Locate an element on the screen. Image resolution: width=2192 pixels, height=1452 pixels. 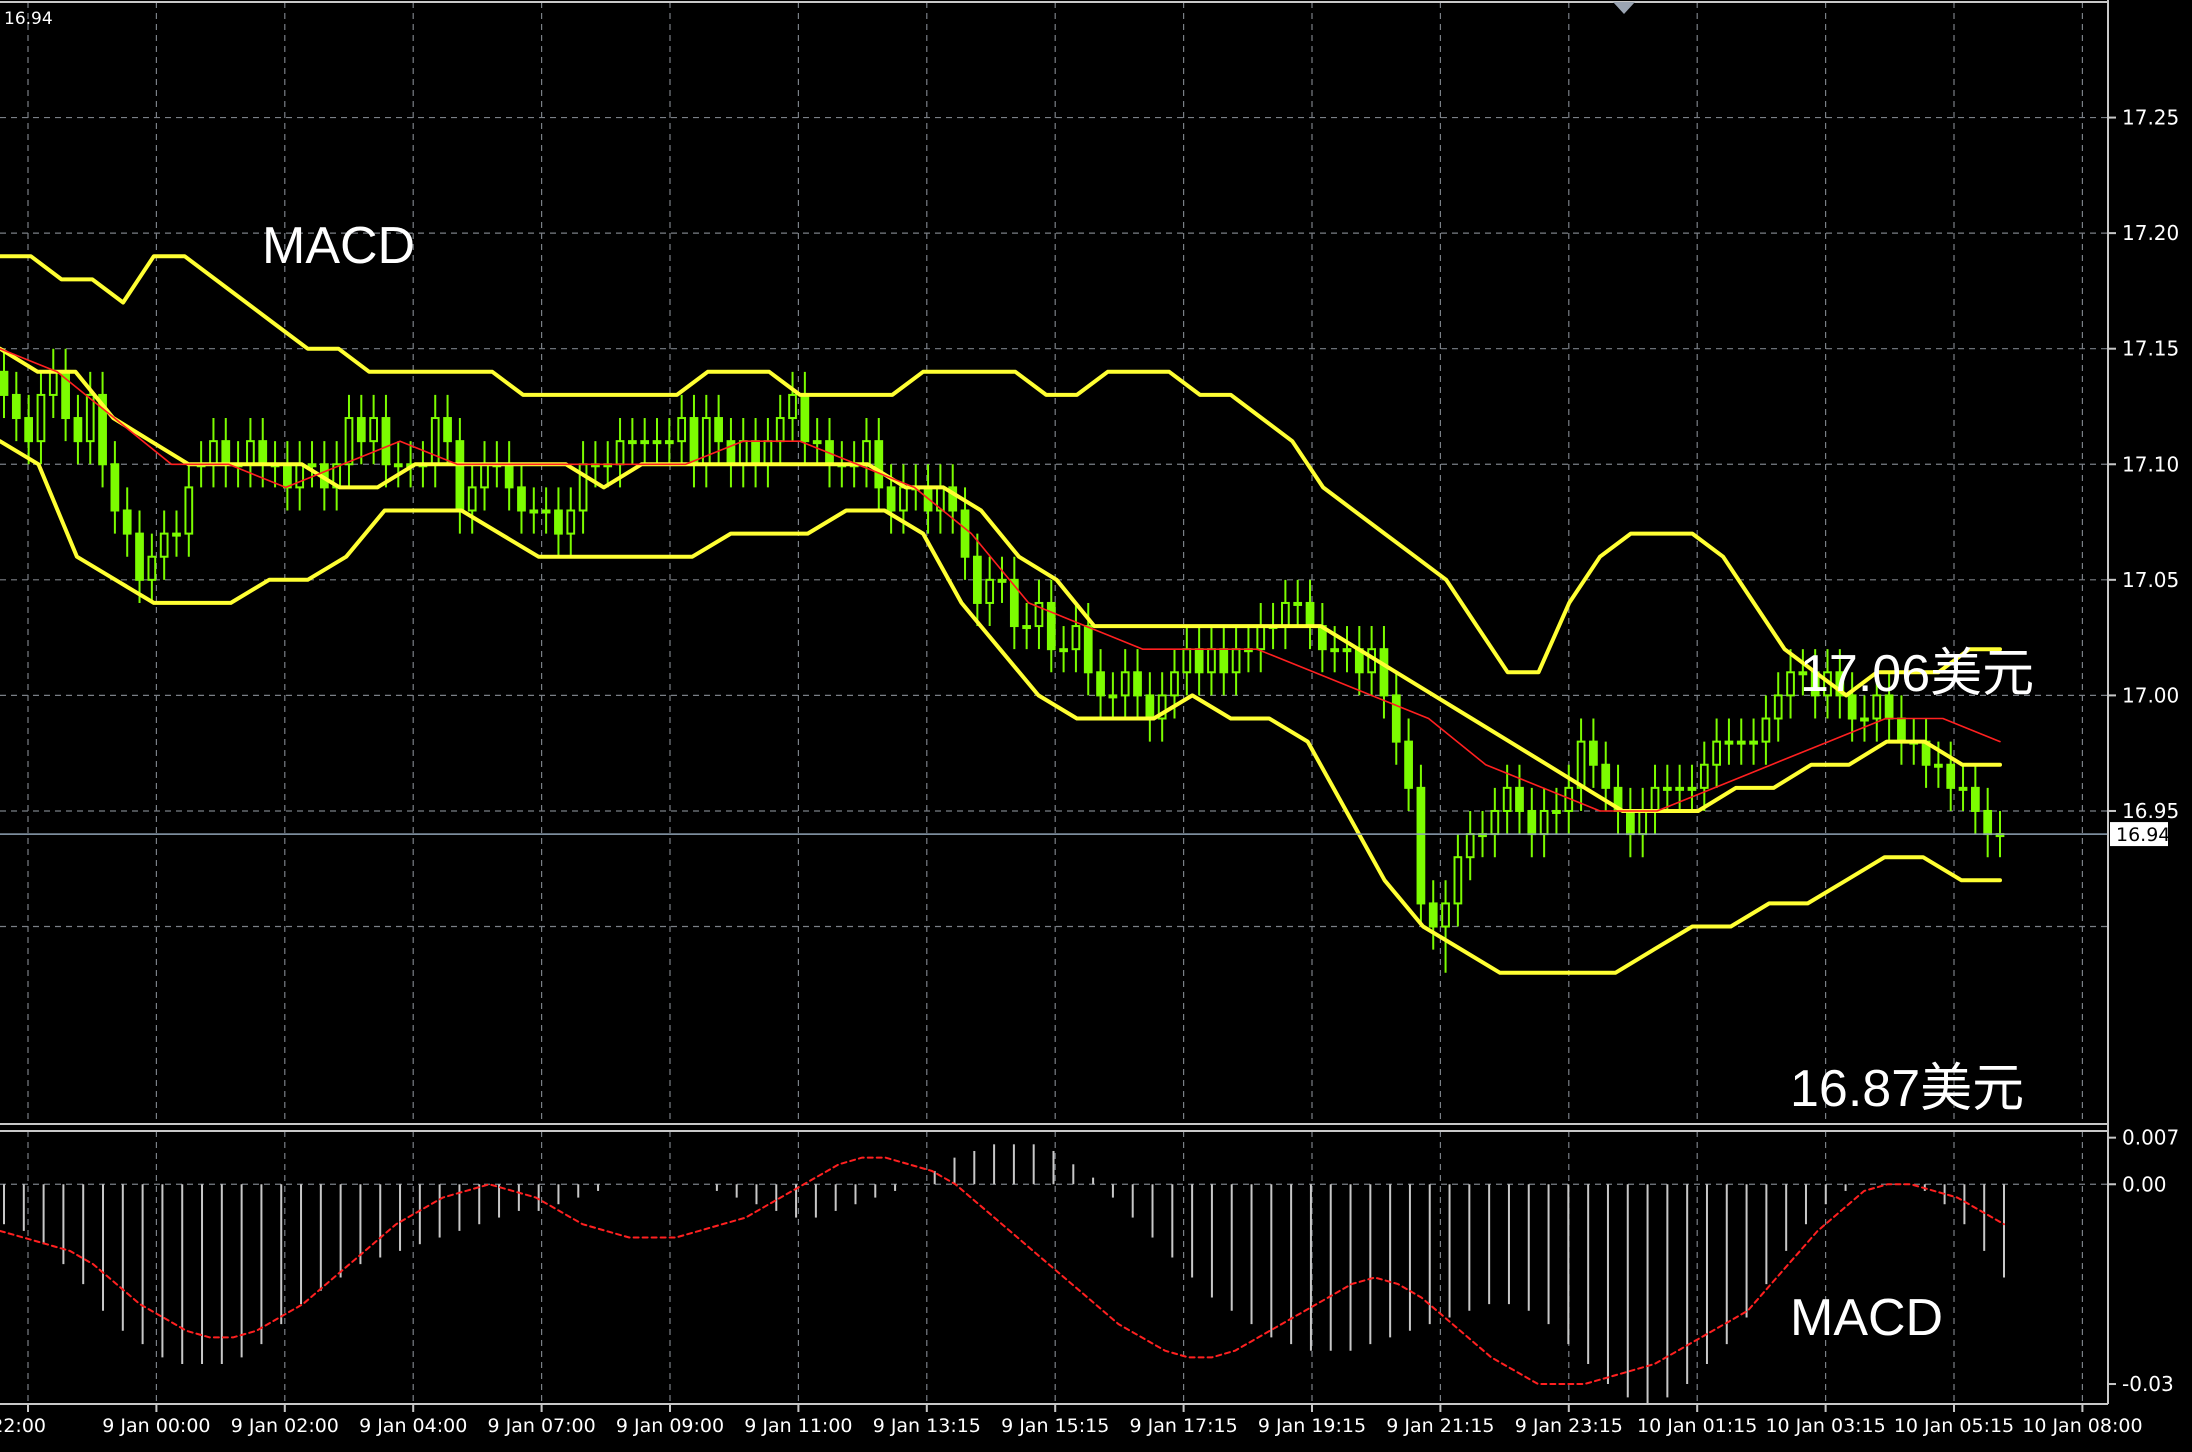
y-tick-label: 0.00 is located at coordinates (2144, 1184).